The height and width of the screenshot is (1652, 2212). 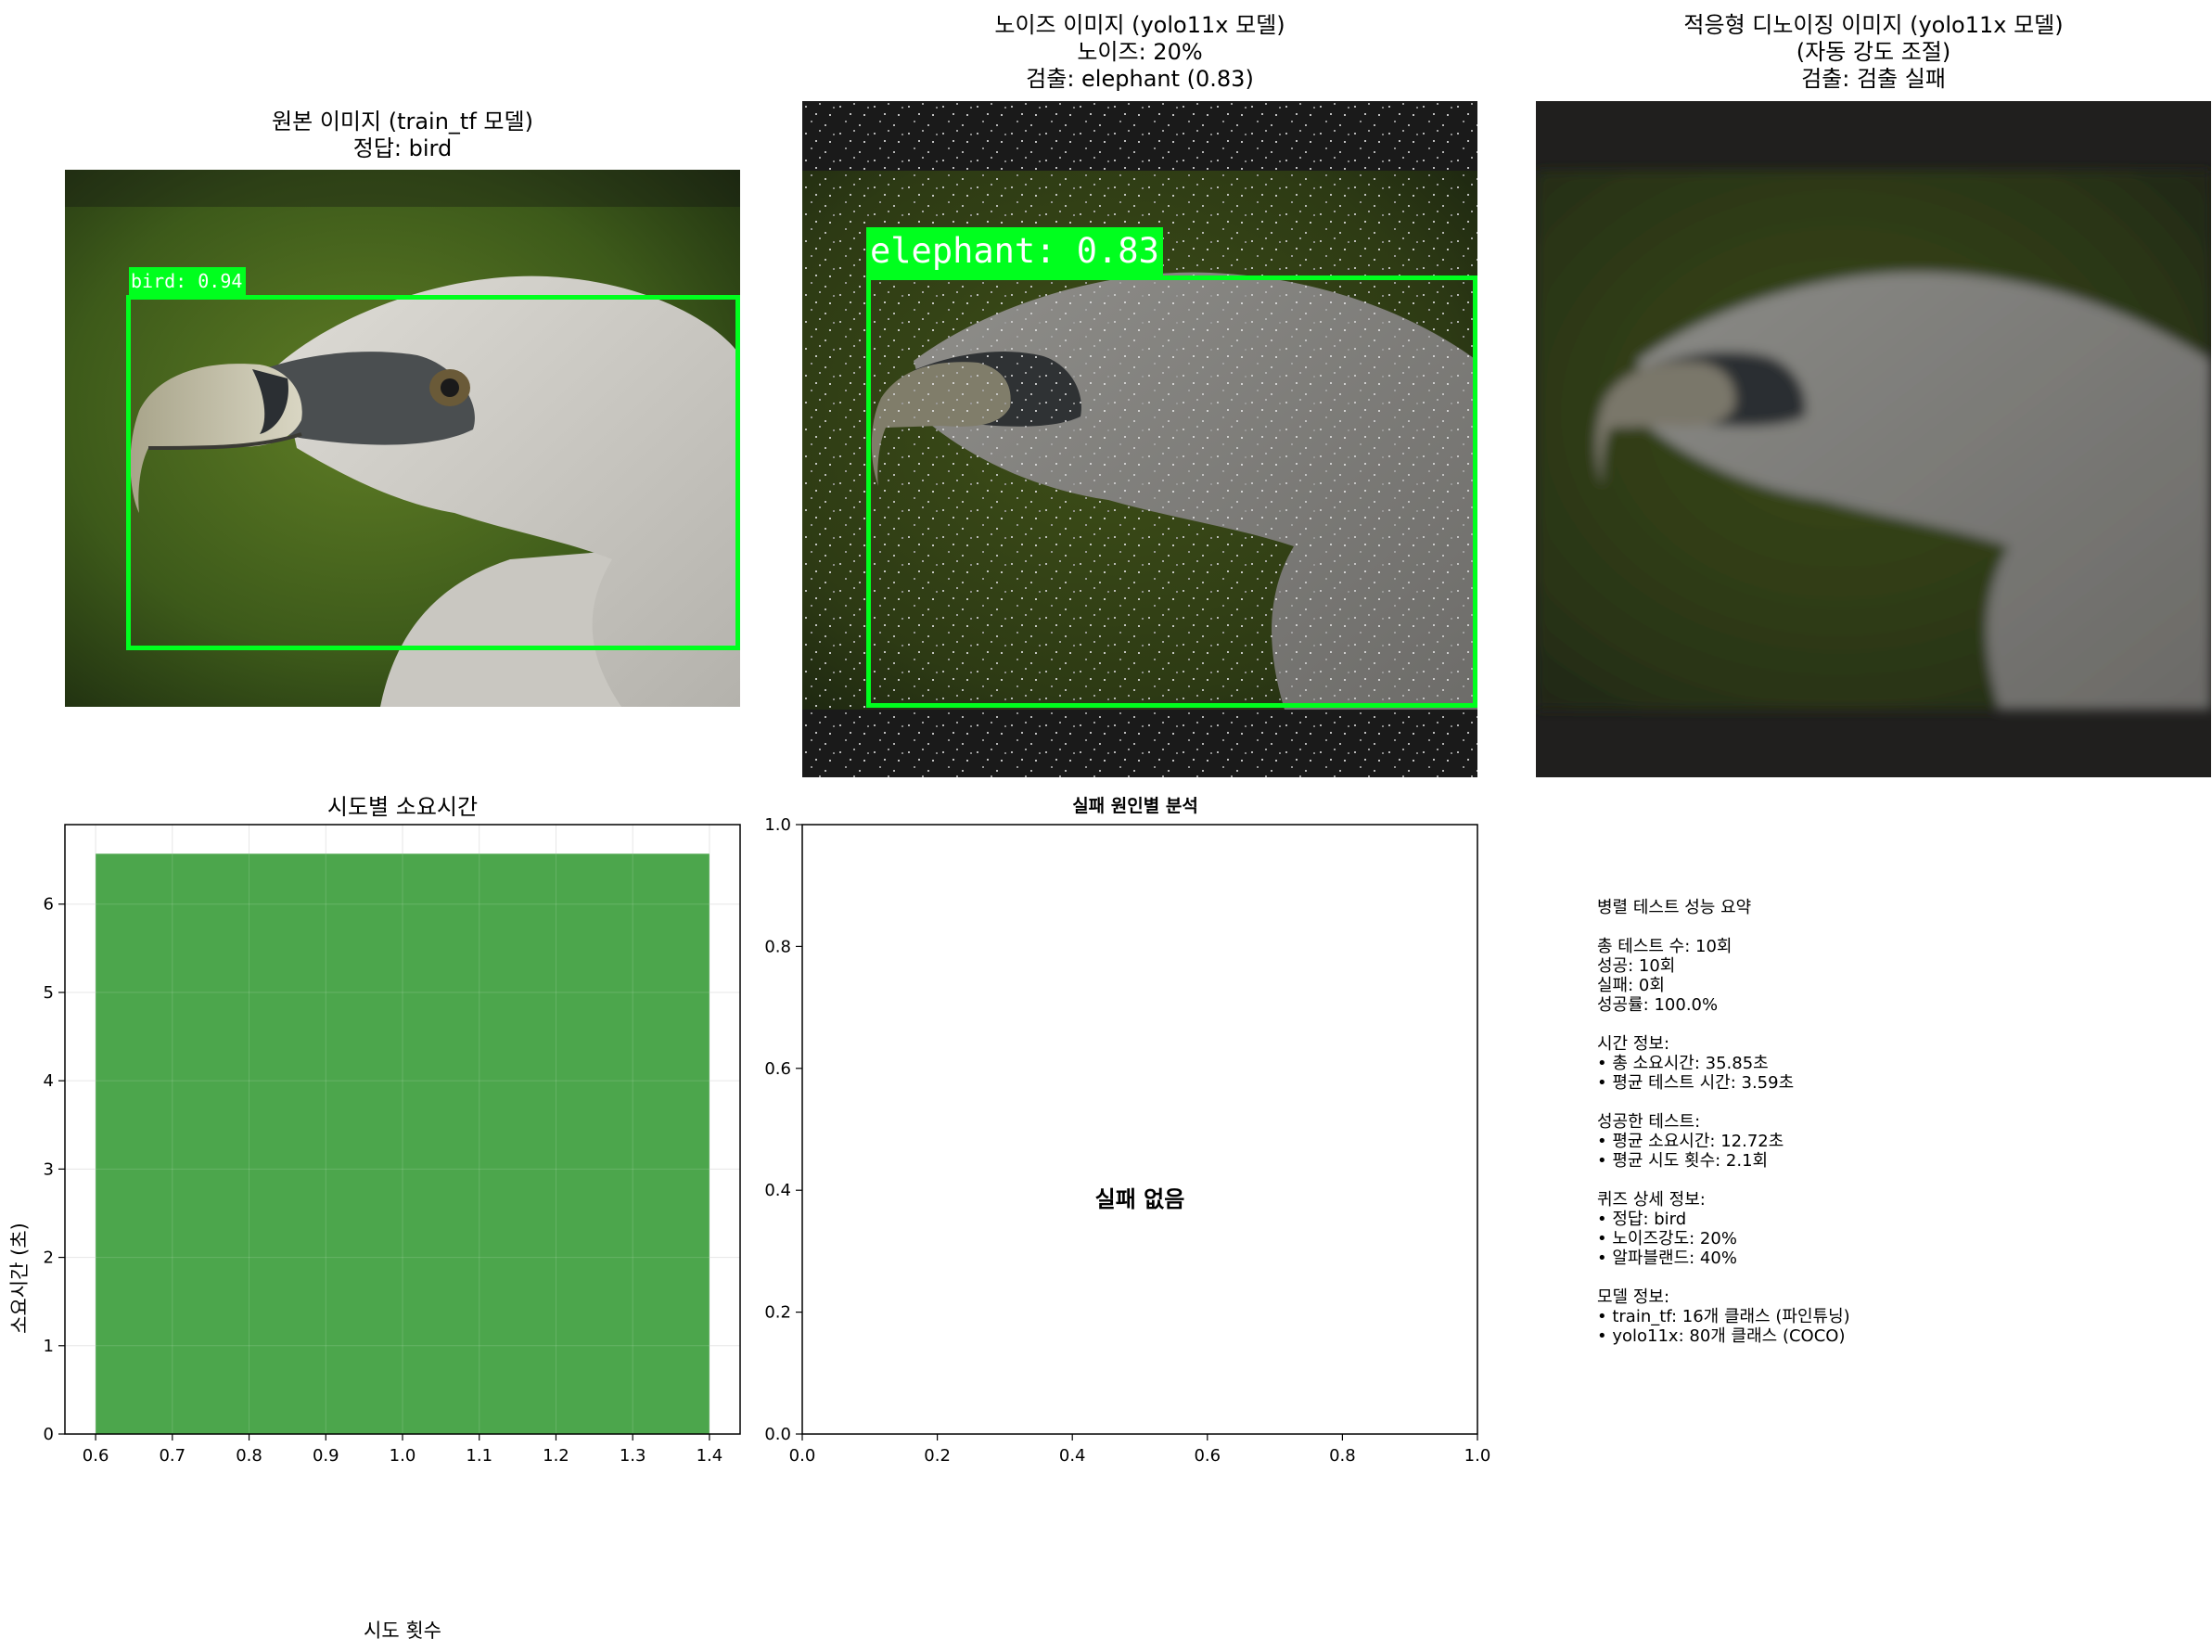 I want to click on chart1-xtick-label: 0.6, so click(x=96, y=1456).